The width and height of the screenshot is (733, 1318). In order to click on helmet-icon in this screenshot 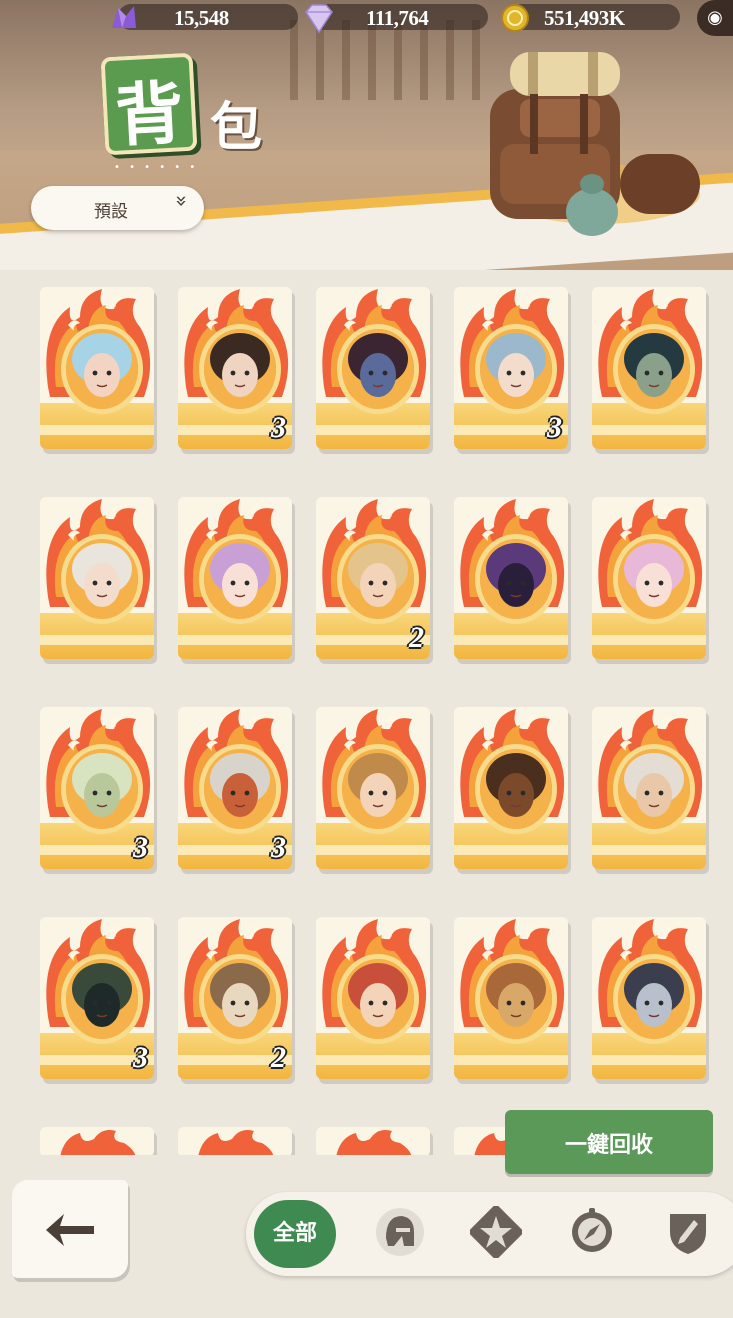, I will do `click(400, 1232)`.